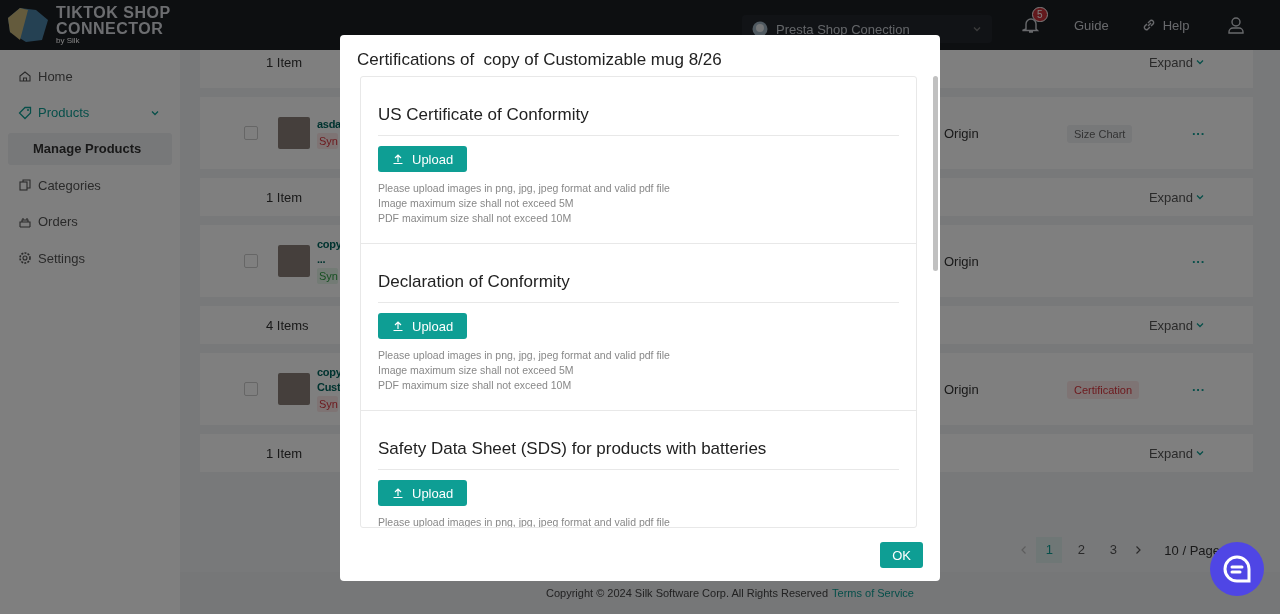 The height and width of the screenshot is (614, 1280). Describe the element at coordinates (90, 76) in the screenshot. I see `sidebar-item: Home` at that location.